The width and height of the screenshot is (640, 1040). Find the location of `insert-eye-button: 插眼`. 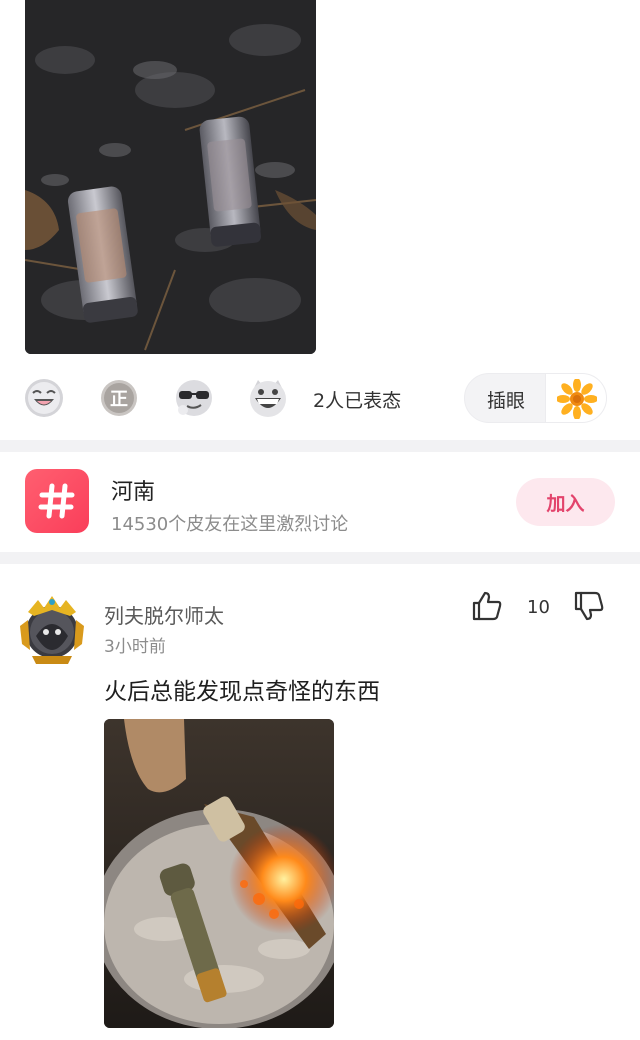

insert-eye-button: 插眼 is located at coordinates (535, 398).